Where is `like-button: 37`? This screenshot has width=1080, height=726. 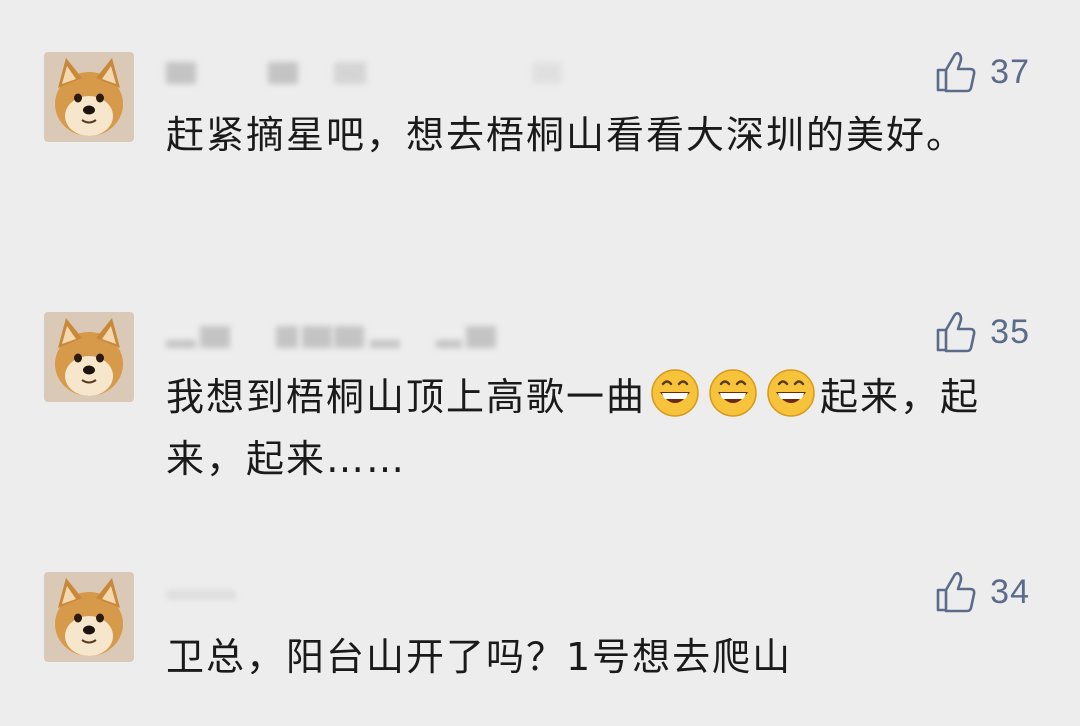
like-button: 37 is located at coordinates (982, 72).